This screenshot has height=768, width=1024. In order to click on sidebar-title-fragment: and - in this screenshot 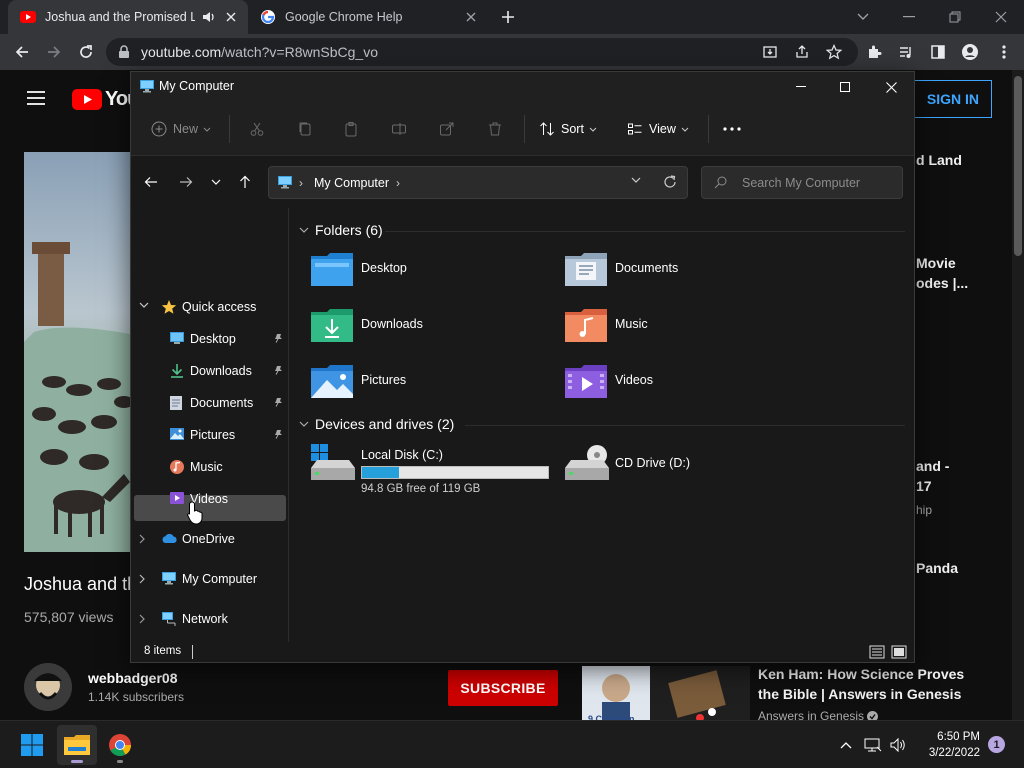, I will do `click(932, 466)`.